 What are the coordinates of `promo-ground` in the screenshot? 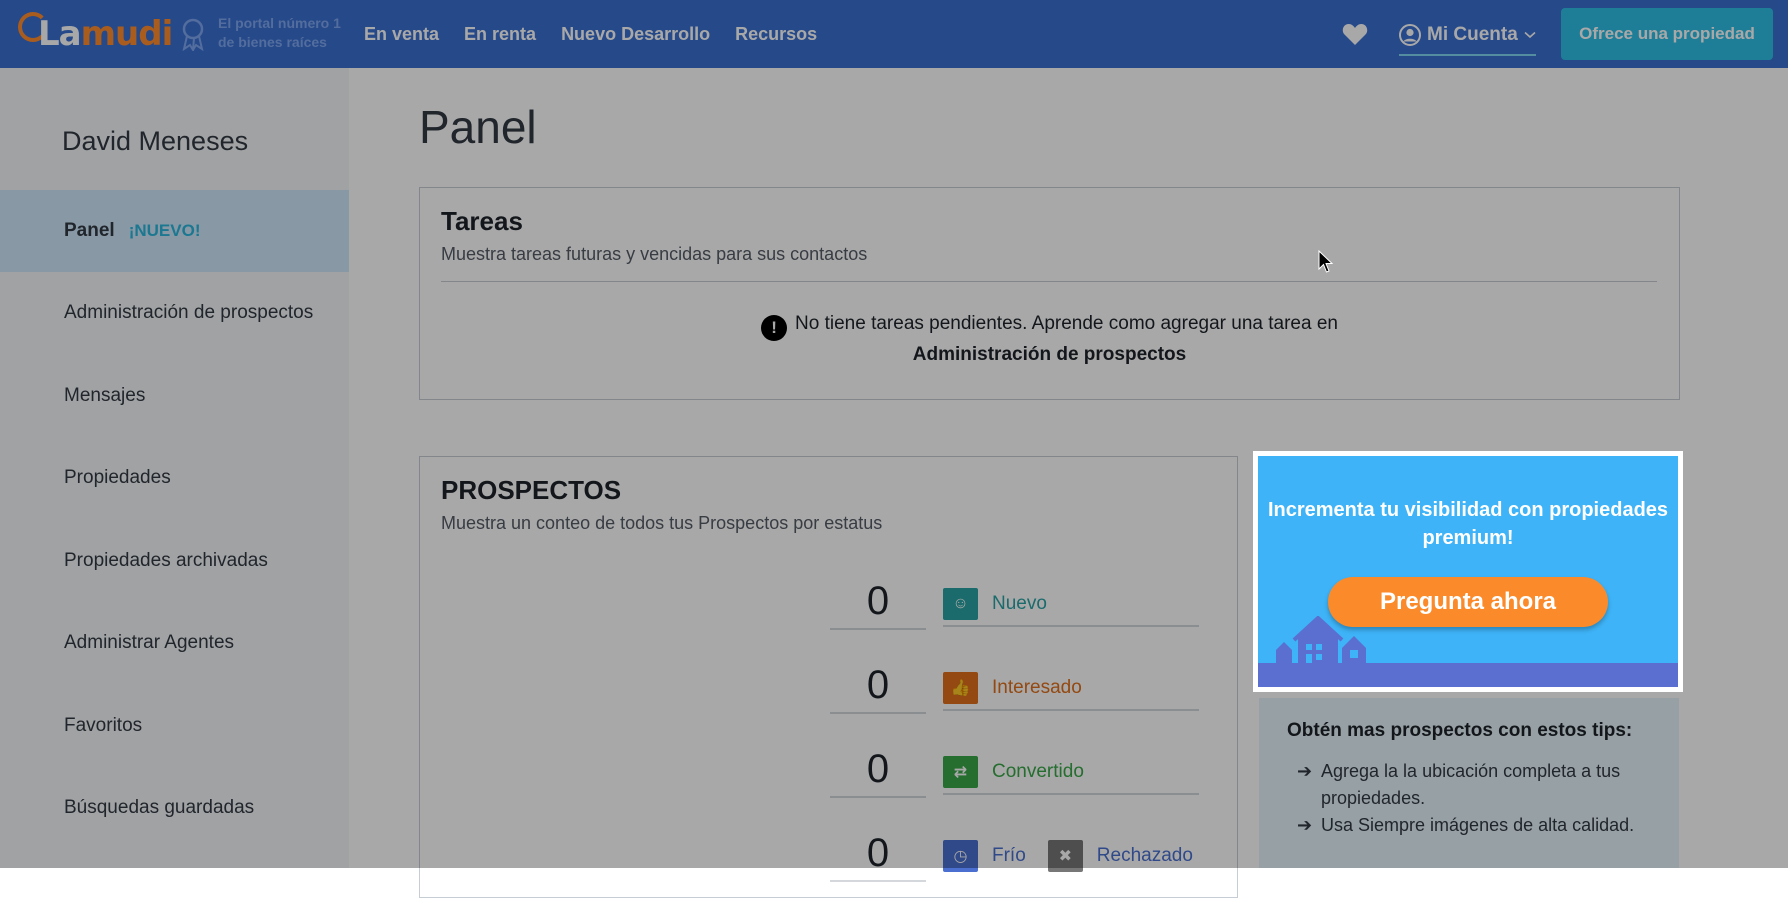 It's located at (1468, 675).